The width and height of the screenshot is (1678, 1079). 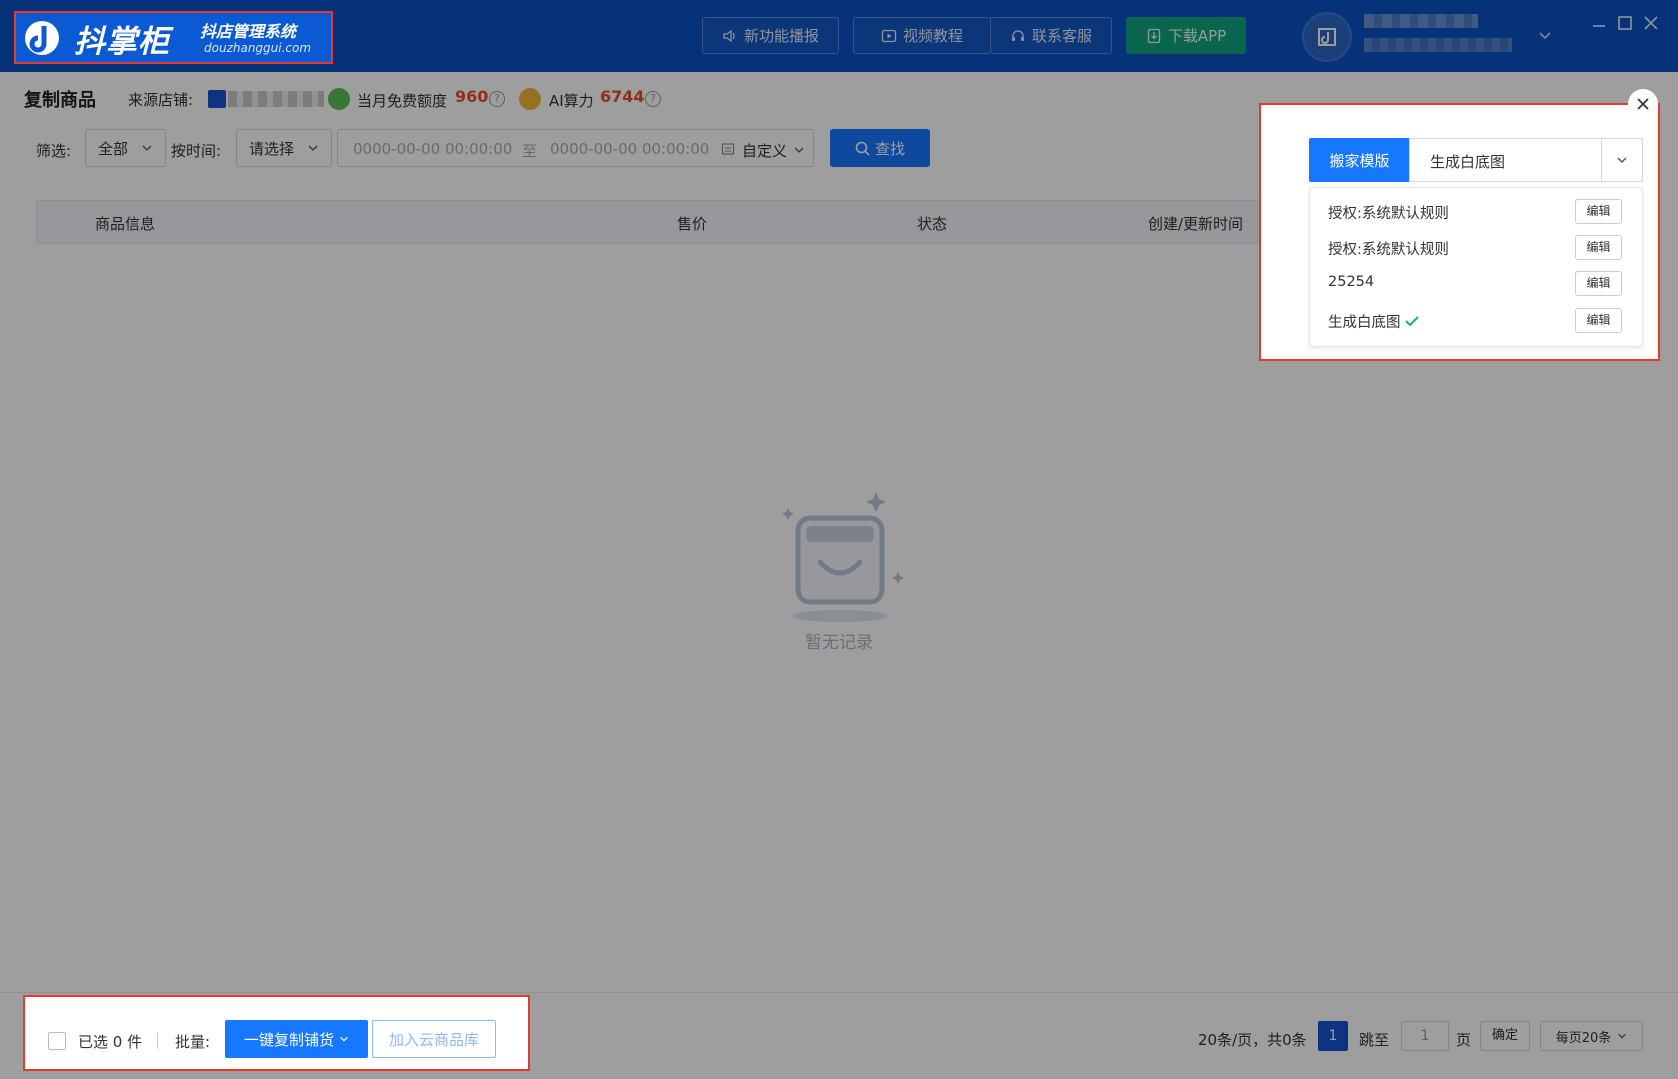 I want to click on video-tutorial-button: 视频教程, so click(x=922, y=35).